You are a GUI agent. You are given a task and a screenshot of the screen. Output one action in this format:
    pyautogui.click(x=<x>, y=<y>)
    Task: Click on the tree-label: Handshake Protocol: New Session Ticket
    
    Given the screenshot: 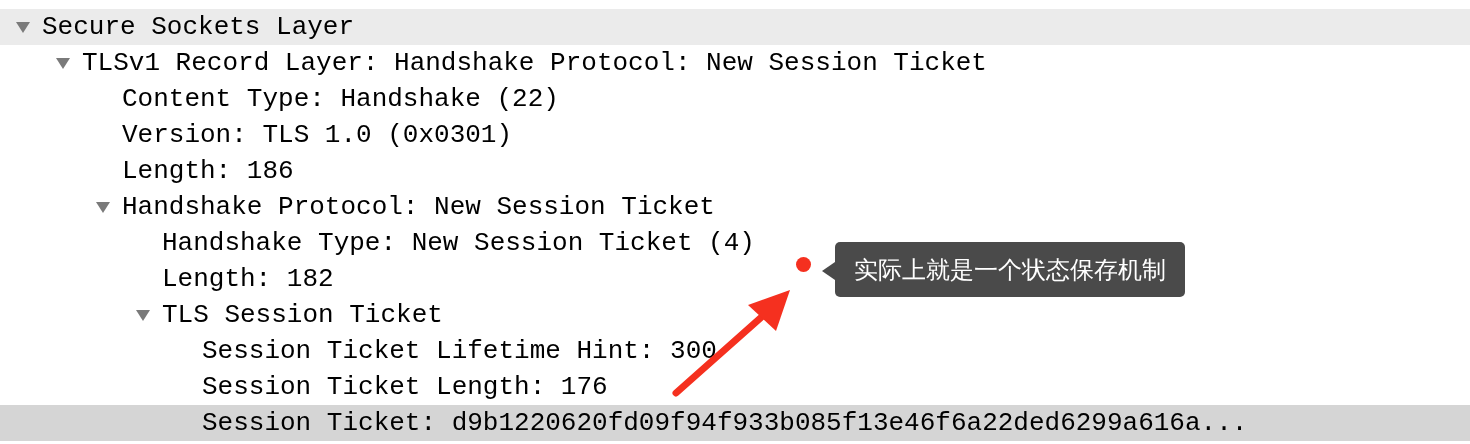 What is the action you would take?
    pyautogui.click(x=418, y=207)
    